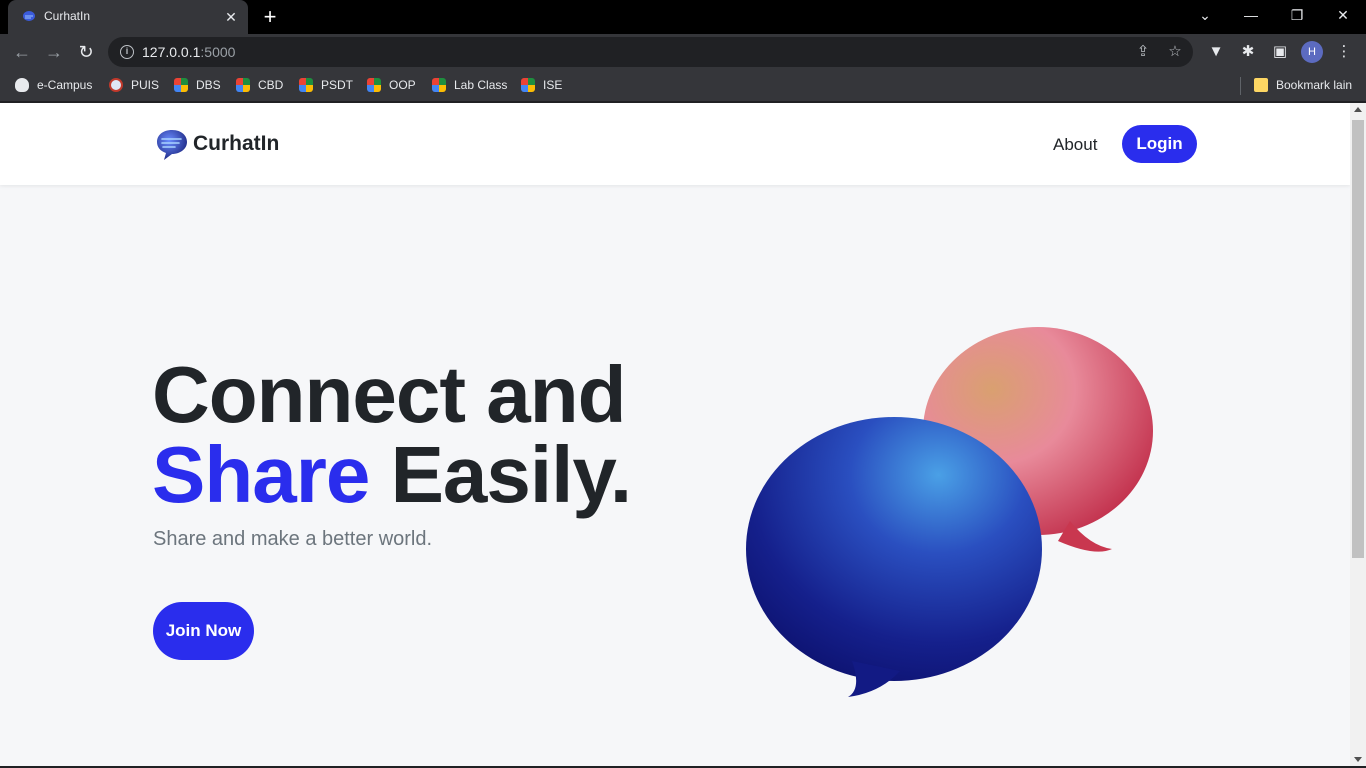 The height and width of the screenshot is (768, 1366). I want to click on address-bar: i 127.0.0.1:5000 ⇪ ☆, so click(650, 52).